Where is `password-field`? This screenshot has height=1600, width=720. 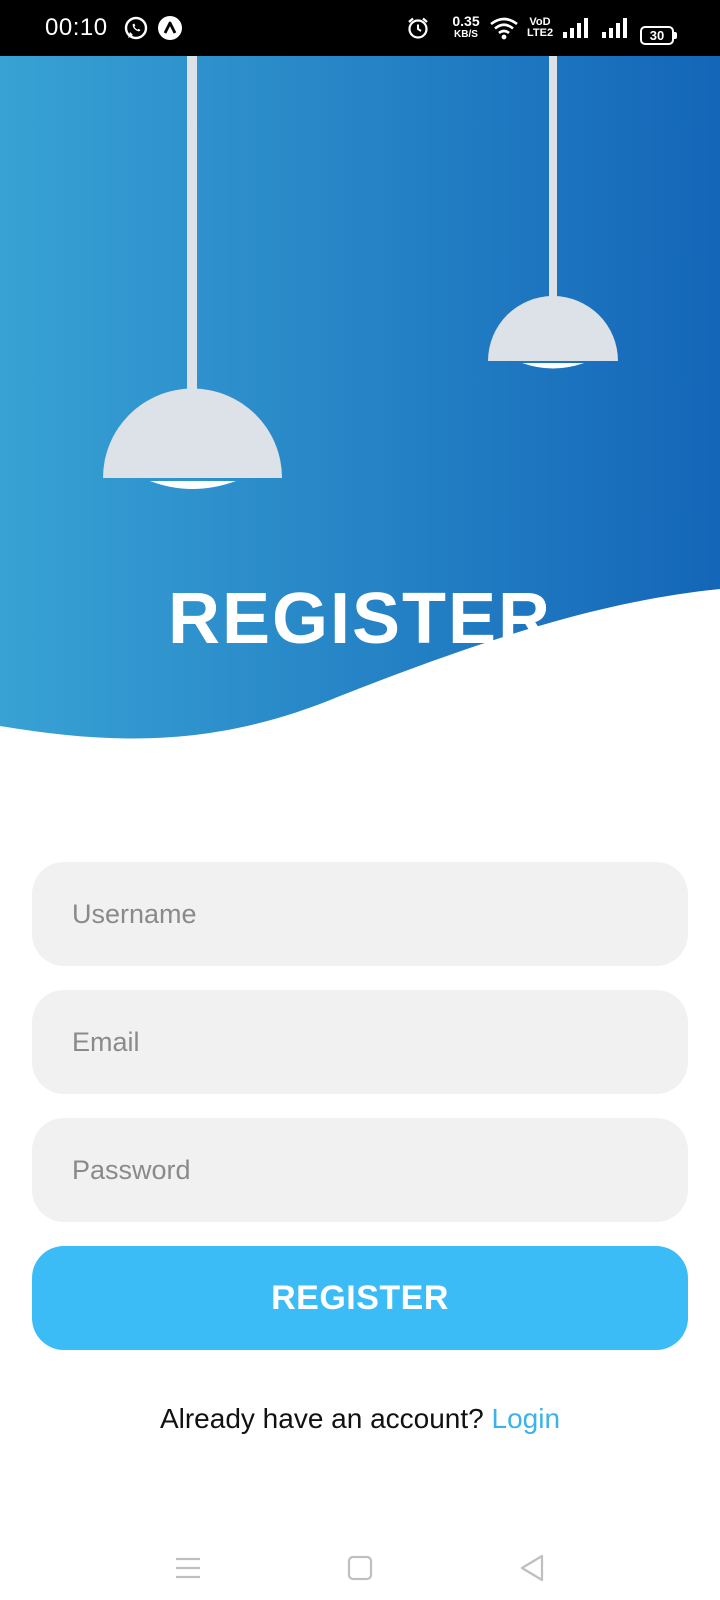 password-field is located at coordinates (360, 1170).